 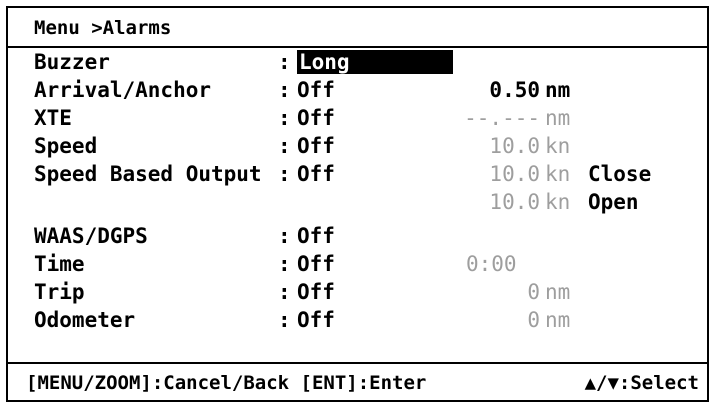 I want to click on row-buzzer: Buzzer : Long, so click(x=357, y=62).